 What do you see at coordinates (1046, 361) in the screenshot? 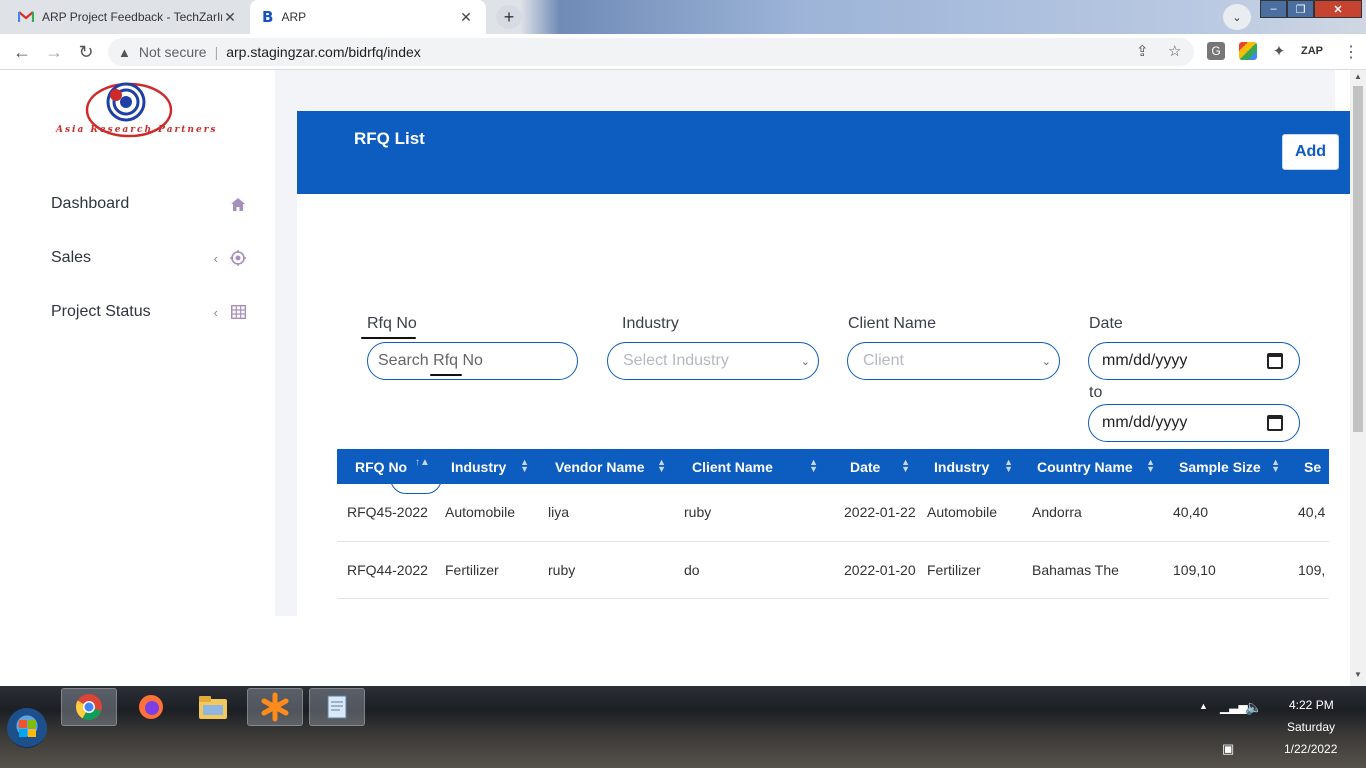
I see `chevron-down-icon: ⌄` at bounding box center [1046, 361].